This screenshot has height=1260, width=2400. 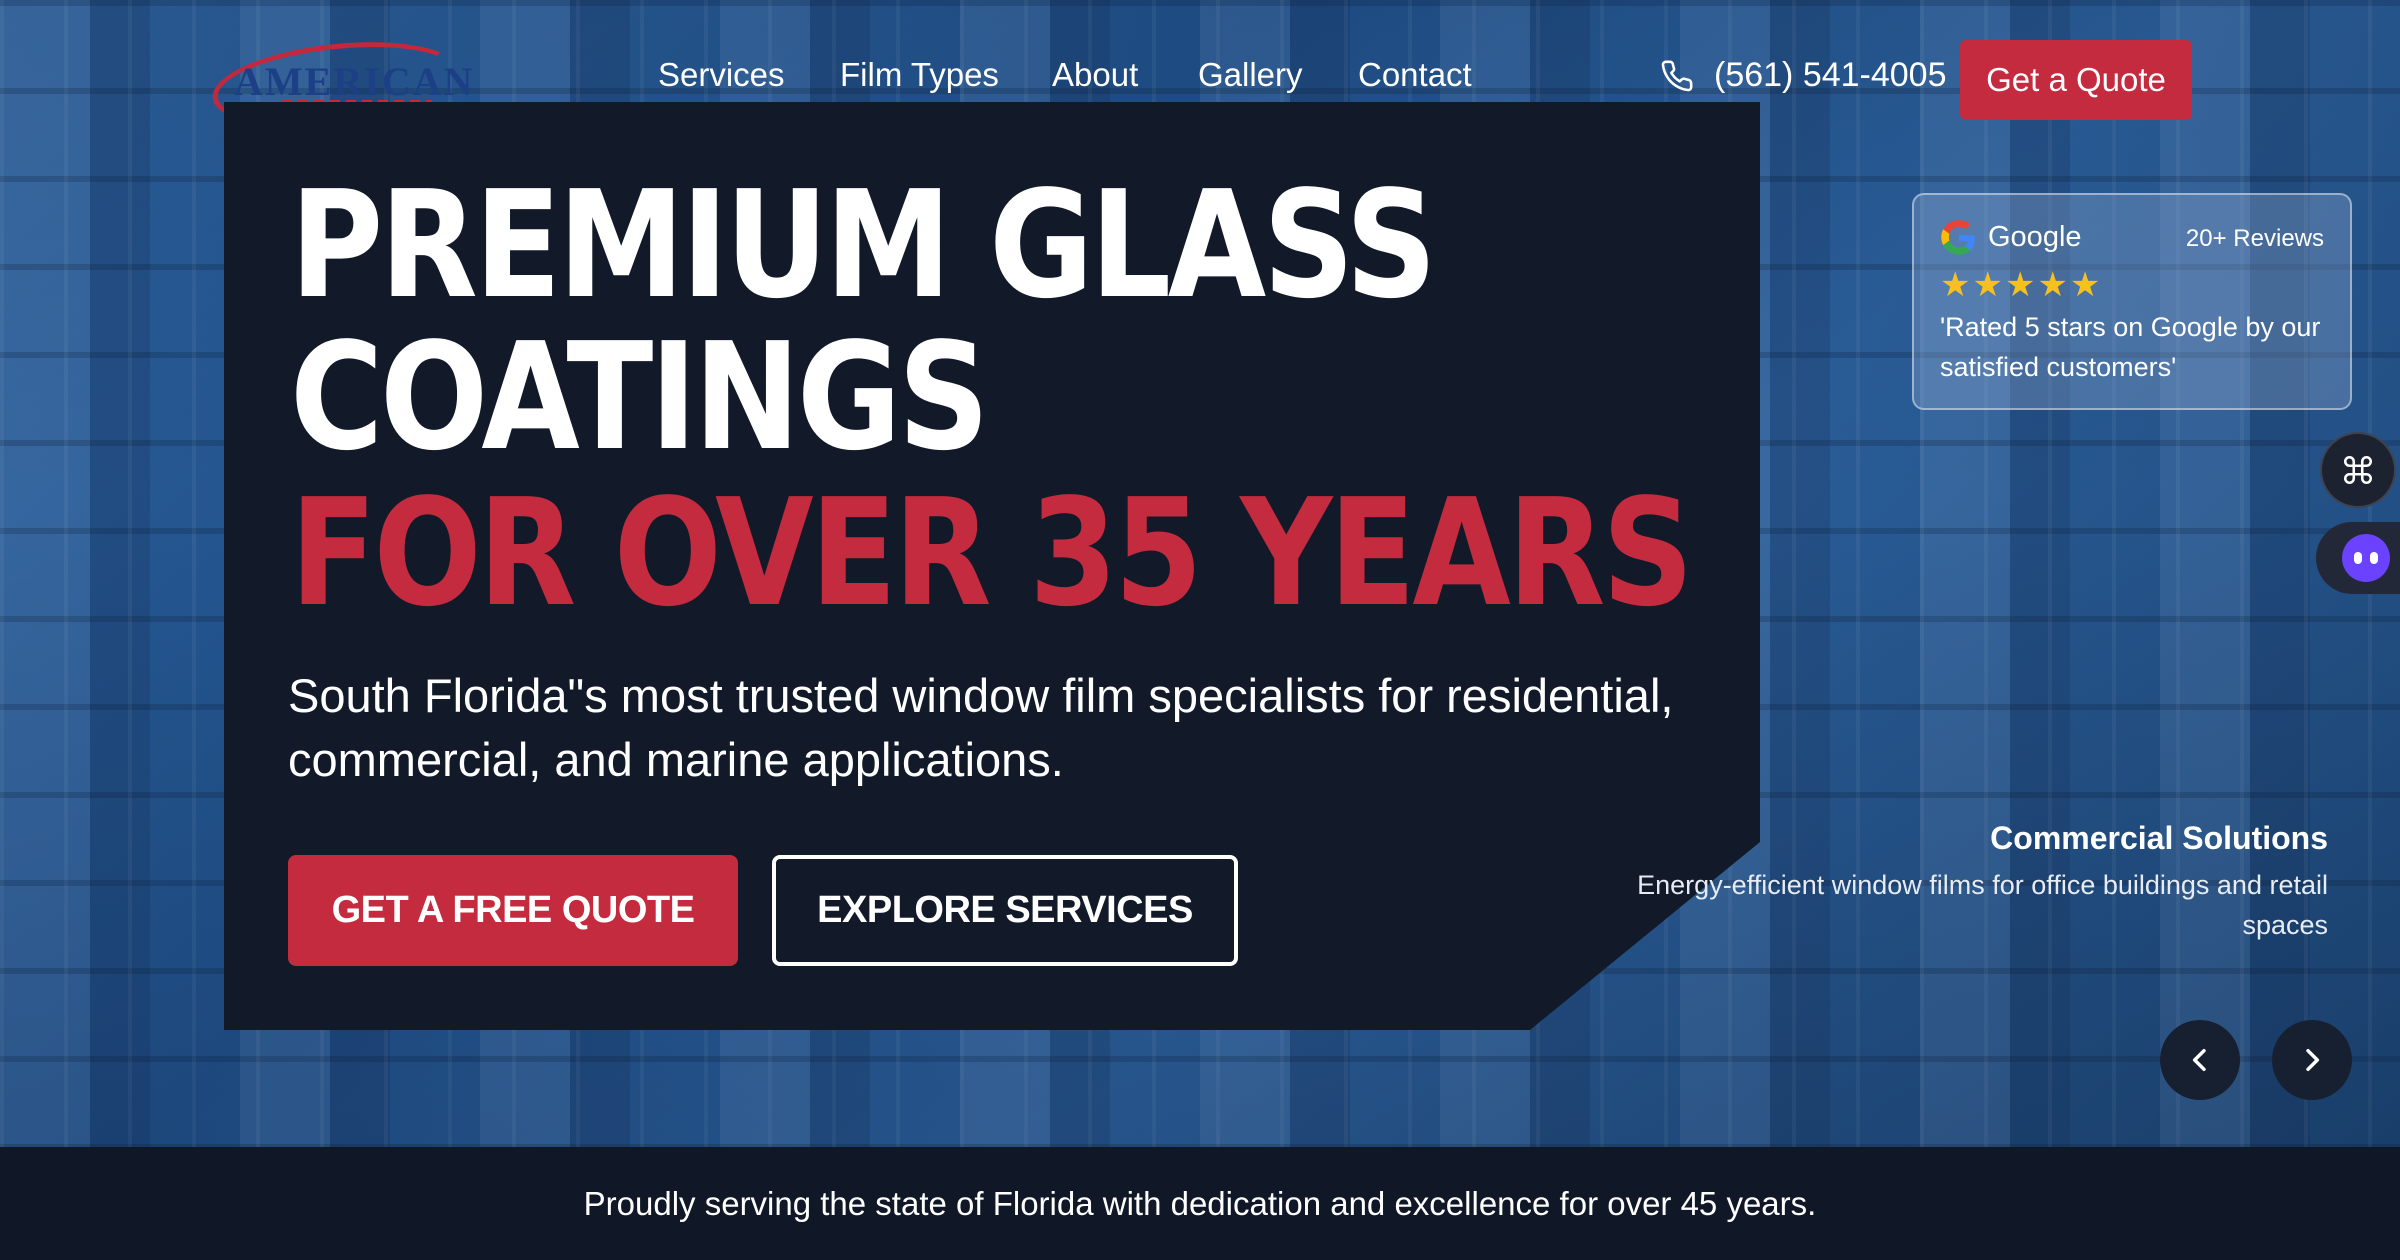 I want to click on command-menu-button, so click(x=2358, y=470).